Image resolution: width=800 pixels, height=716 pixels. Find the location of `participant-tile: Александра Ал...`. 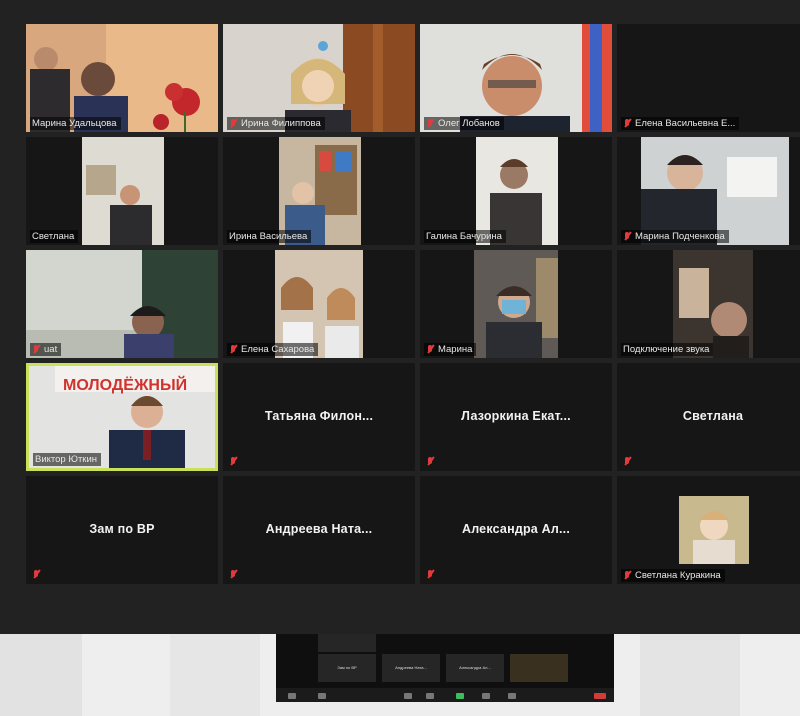

participant-tile: Александра Ал... is located at coordinates (516, 530).